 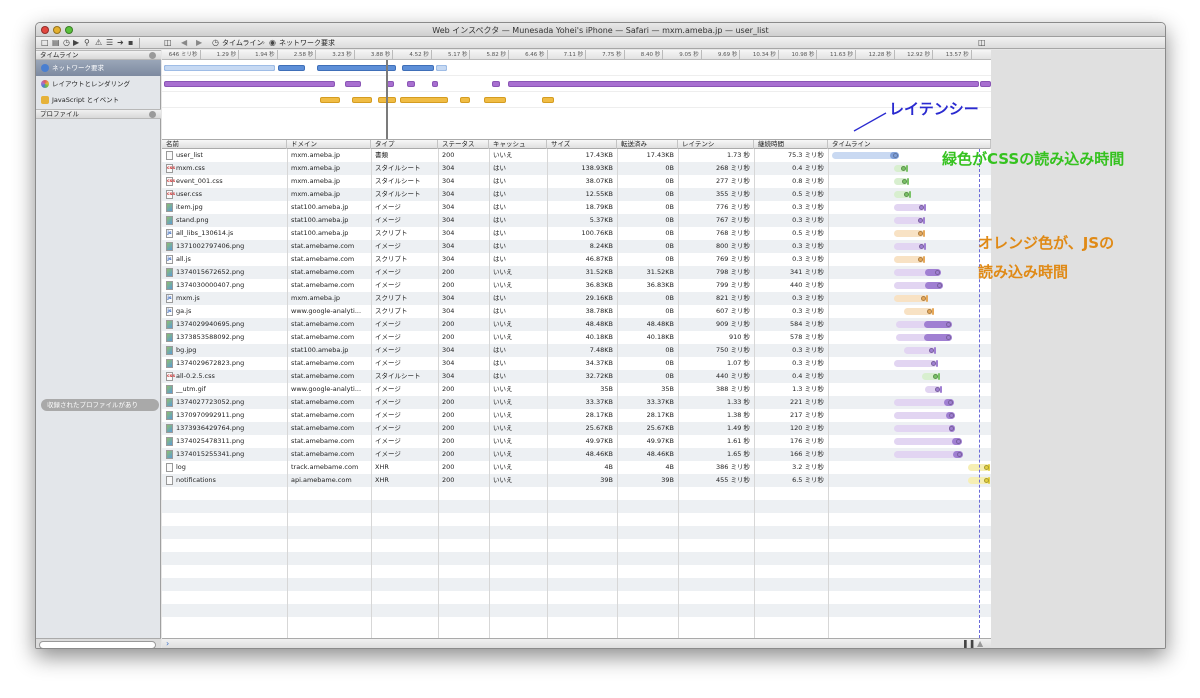 What do you see at coordinates (169, 220) in the screenshot?
I see `image-file-icon` at bounding box center [169, 220].